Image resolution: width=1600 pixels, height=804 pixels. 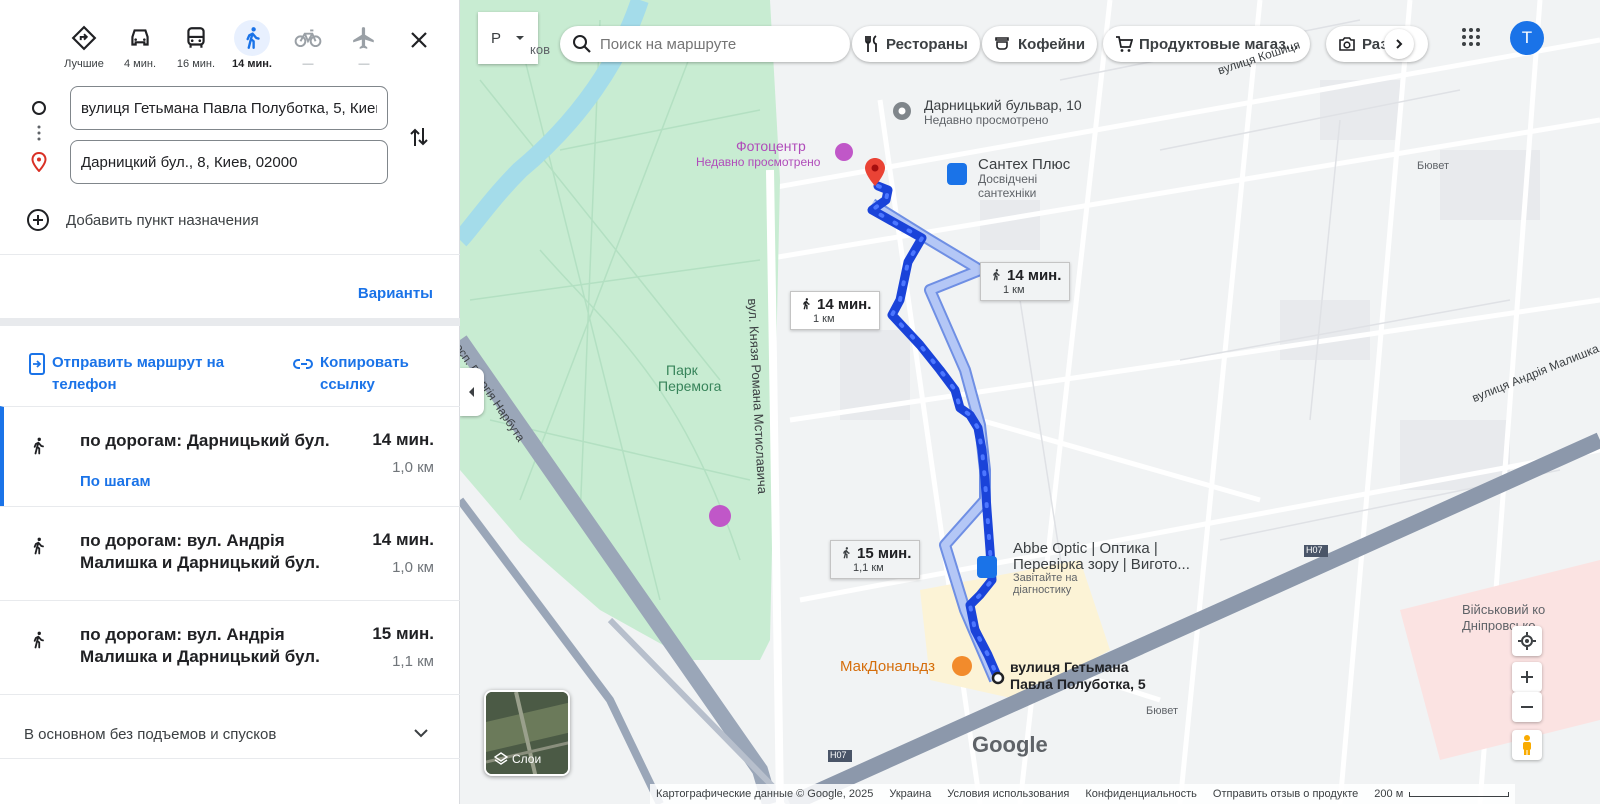 I want to click on copy-link-line2: ссылку, so click(x=347, y=384).